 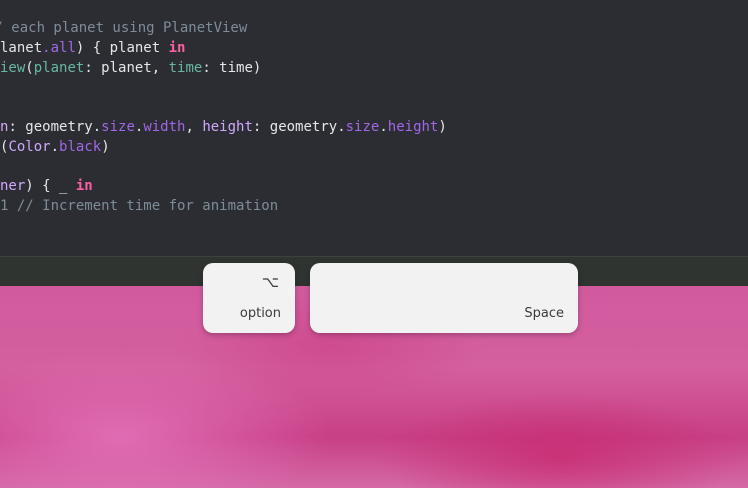 I want to click on code-line: 1 // Increment time for animation, so click(x=139, y=206).